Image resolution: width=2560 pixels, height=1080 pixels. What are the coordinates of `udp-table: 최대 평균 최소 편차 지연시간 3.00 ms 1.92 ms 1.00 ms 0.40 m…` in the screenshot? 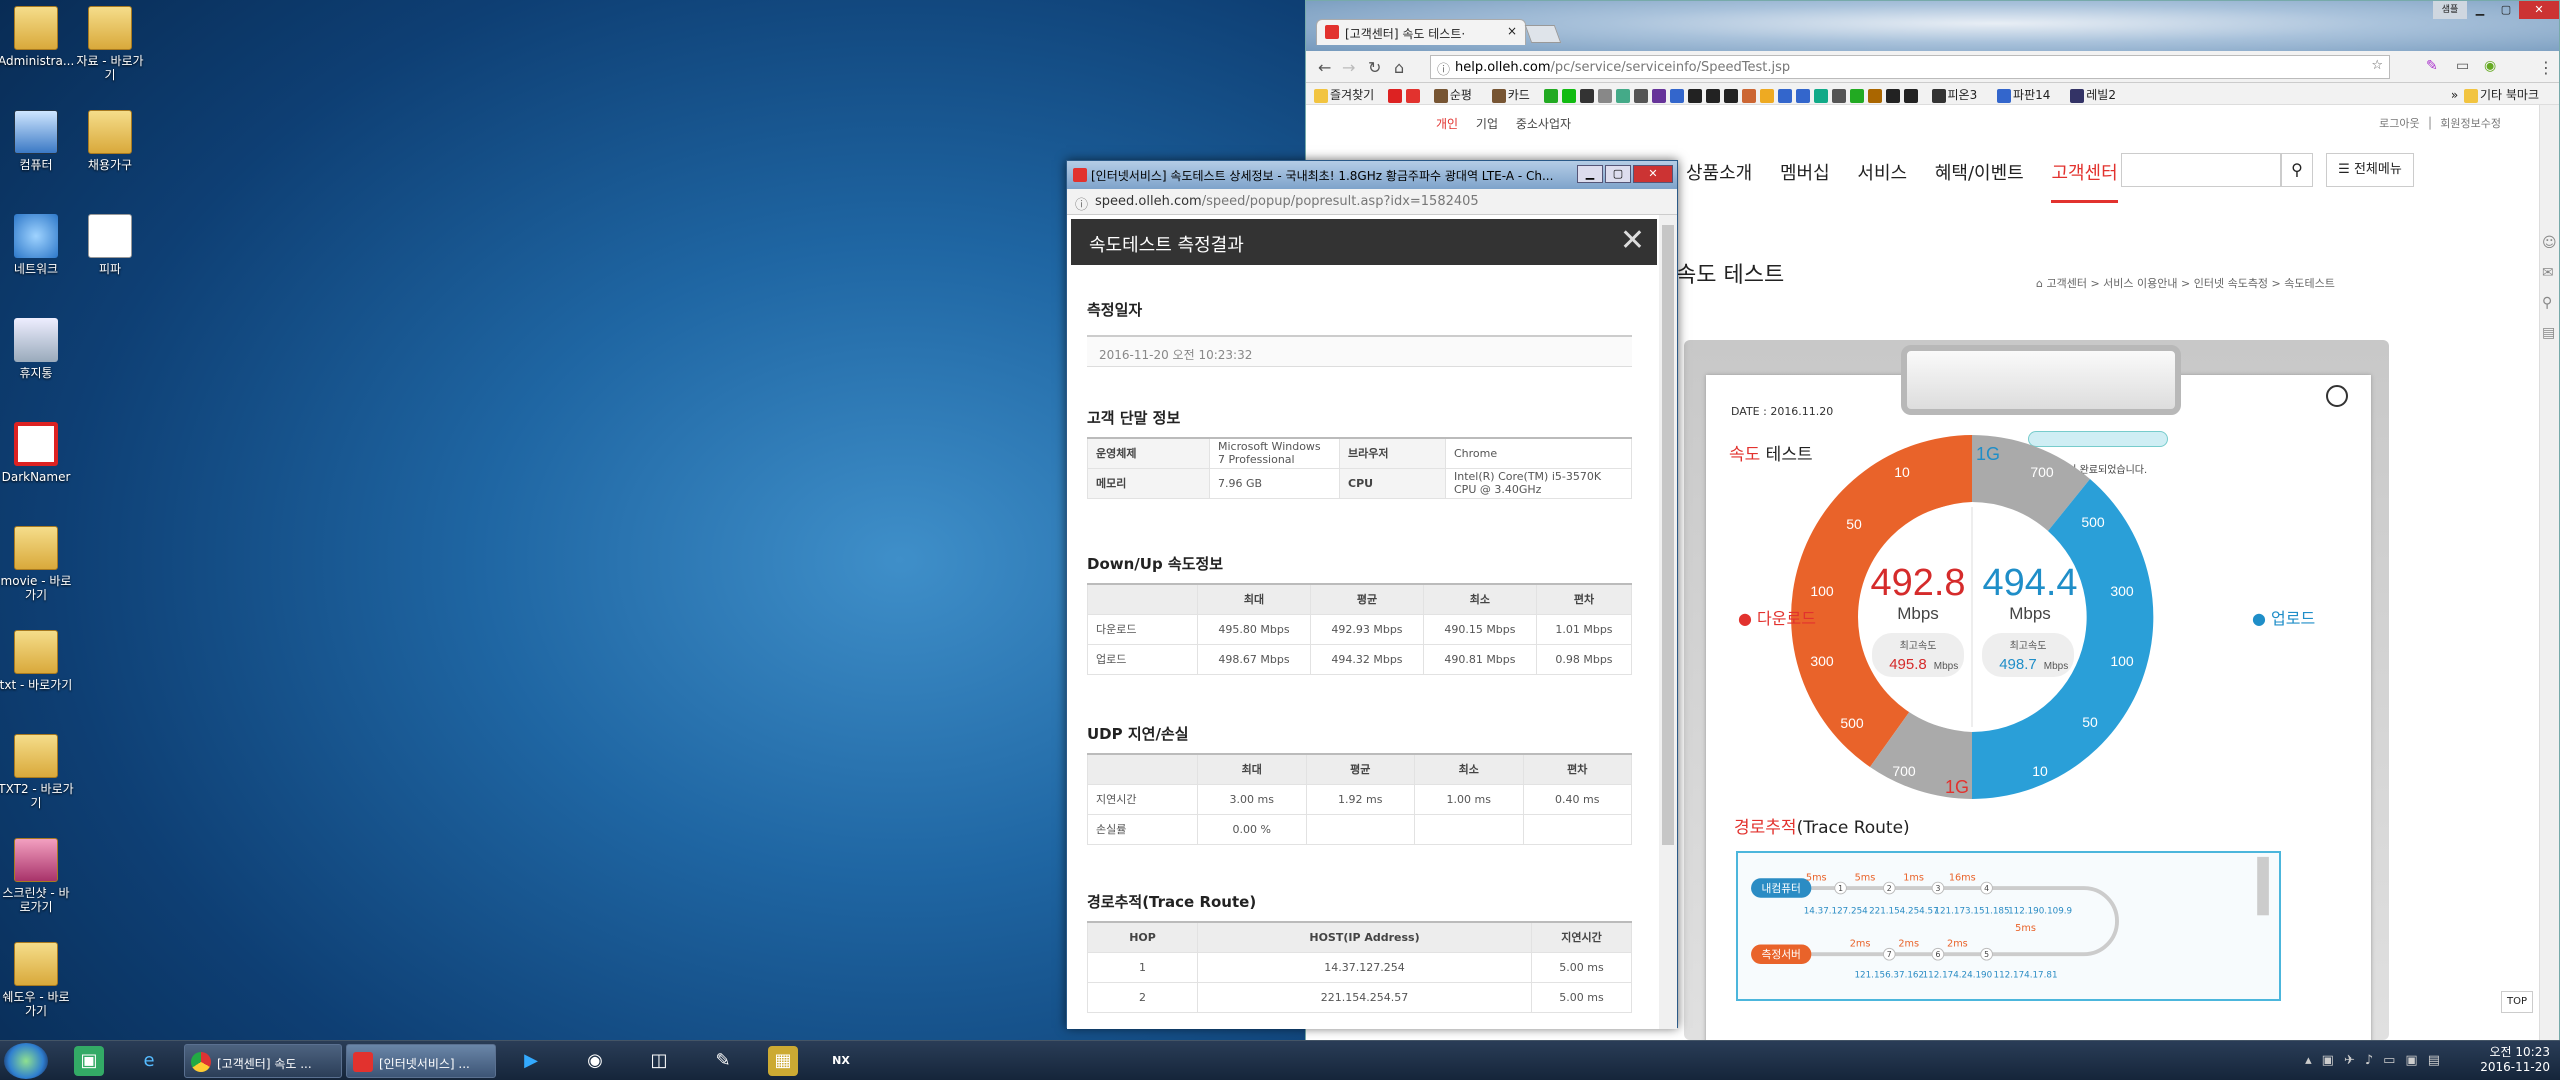 It's located at (1359, 799).